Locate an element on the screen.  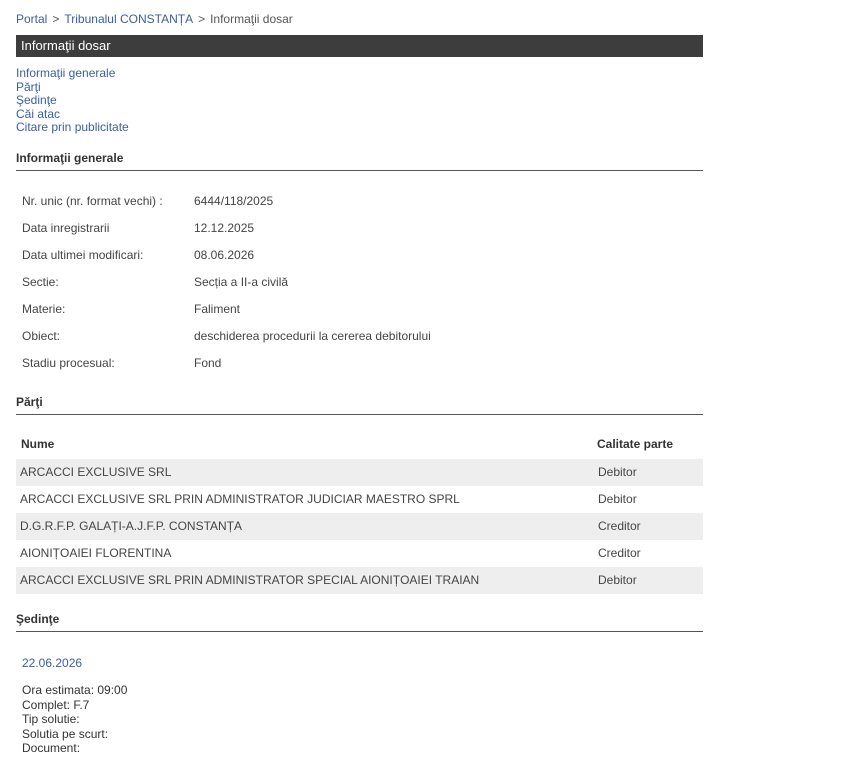
hearing-solution-summary: Solutia pe scurt: is located at coordinates (65, 733).